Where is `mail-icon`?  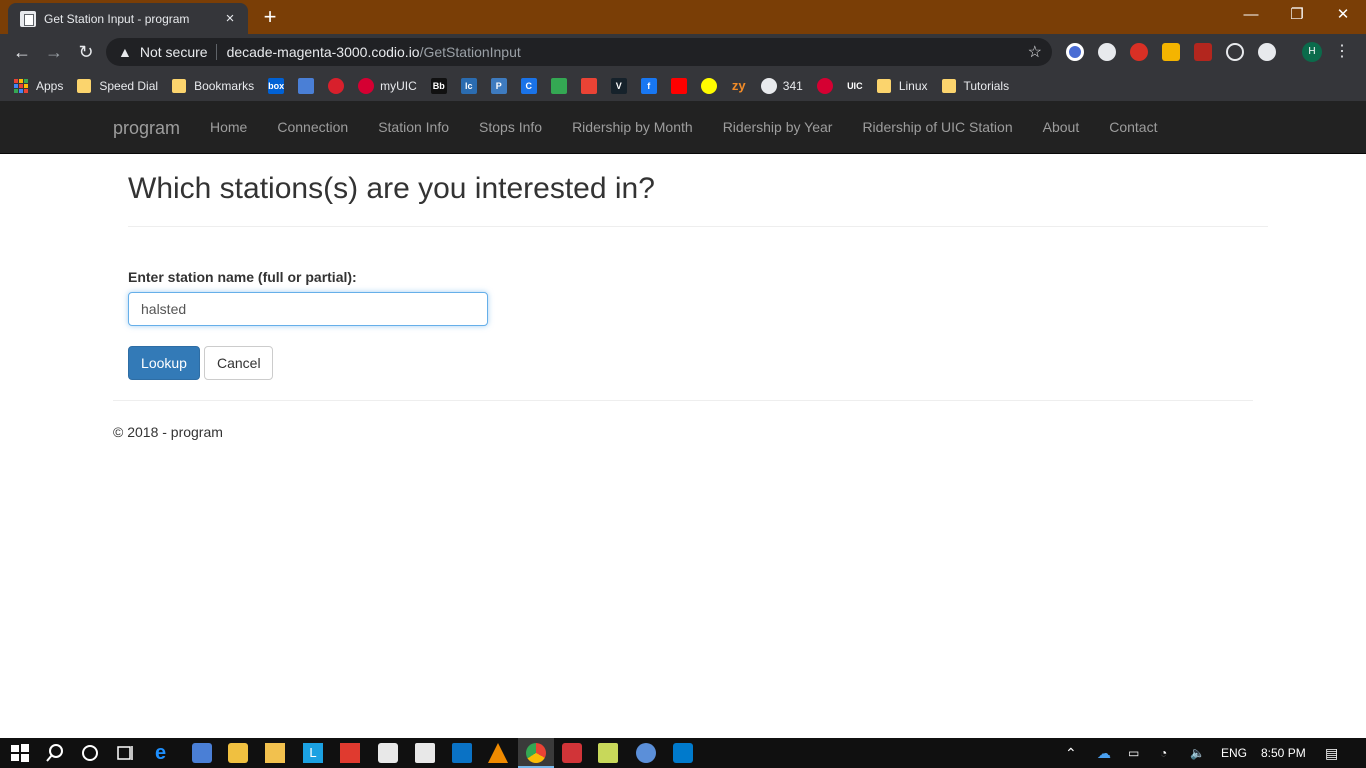
mail-icon is located at coordinates (425, 753).